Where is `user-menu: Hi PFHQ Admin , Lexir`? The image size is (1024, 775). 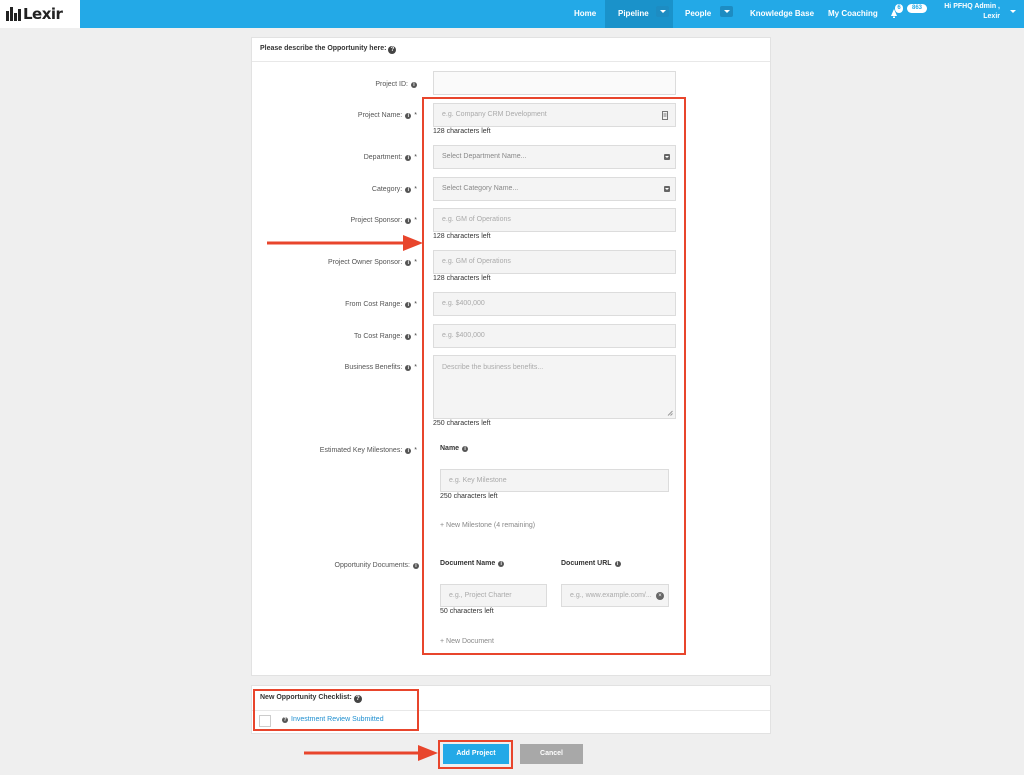 user-menu: Hi PFHQ Admin , Lexir is located at coordinates (968, 12).